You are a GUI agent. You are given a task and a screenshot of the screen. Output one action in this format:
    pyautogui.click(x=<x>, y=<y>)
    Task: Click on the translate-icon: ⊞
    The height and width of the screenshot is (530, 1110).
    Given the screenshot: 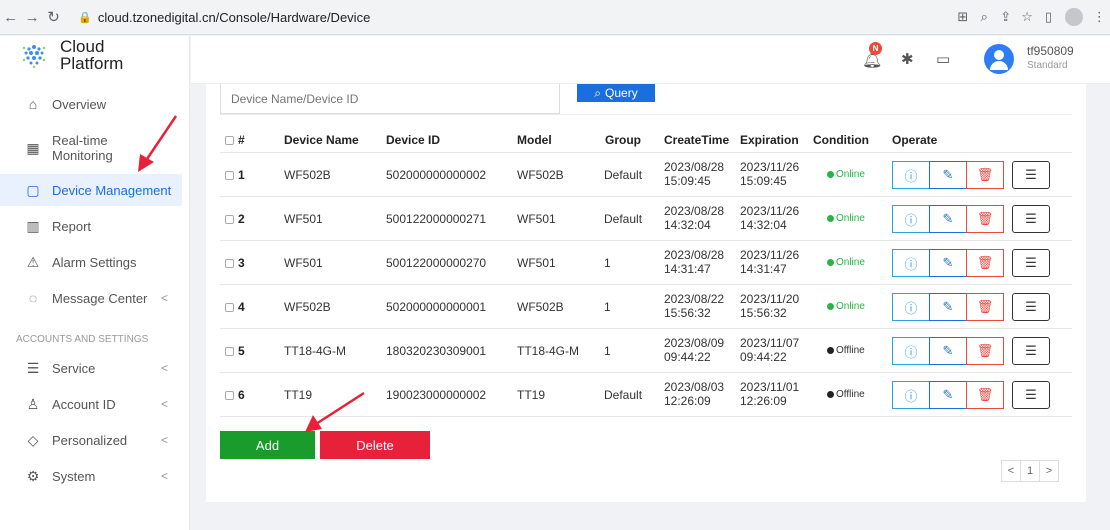 What is the action you would take?
    pyautogui.click(x=962, y=17)
    